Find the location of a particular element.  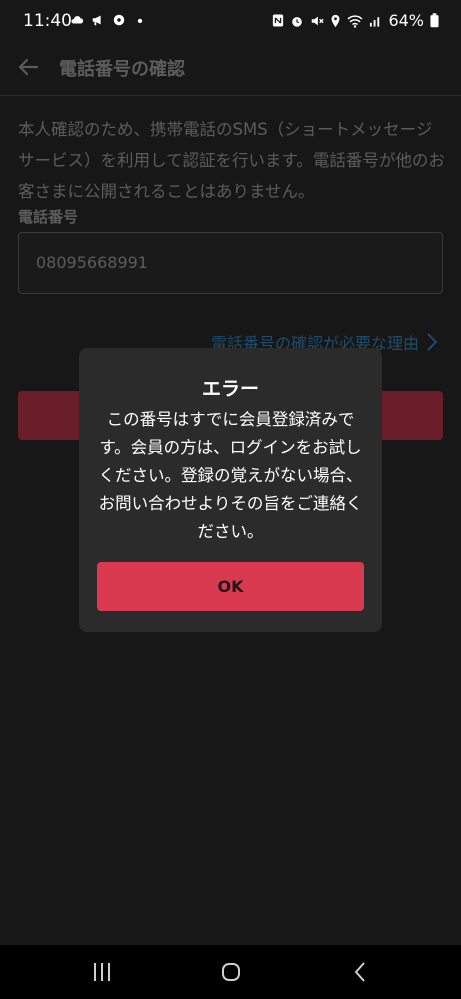

nfc-icon is located at coordinates (278, 20).